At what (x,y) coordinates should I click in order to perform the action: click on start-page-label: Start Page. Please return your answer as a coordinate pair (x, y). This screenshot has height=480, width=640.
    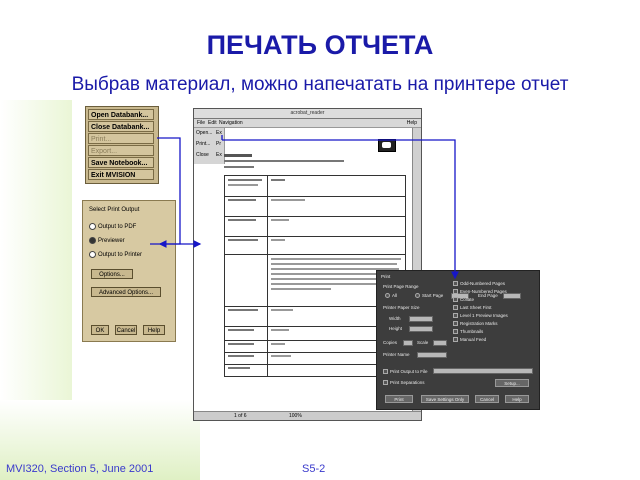
    Looking at the image, I should click on (433, 295).